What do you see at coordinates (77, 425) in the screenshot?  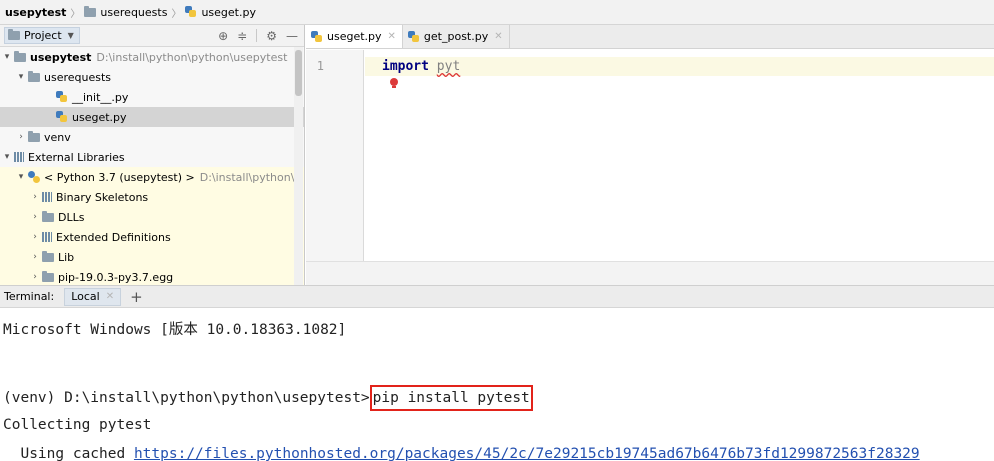 I see `terminal-line-collecting: Collecting pytest` at bounding box center [77, 425].